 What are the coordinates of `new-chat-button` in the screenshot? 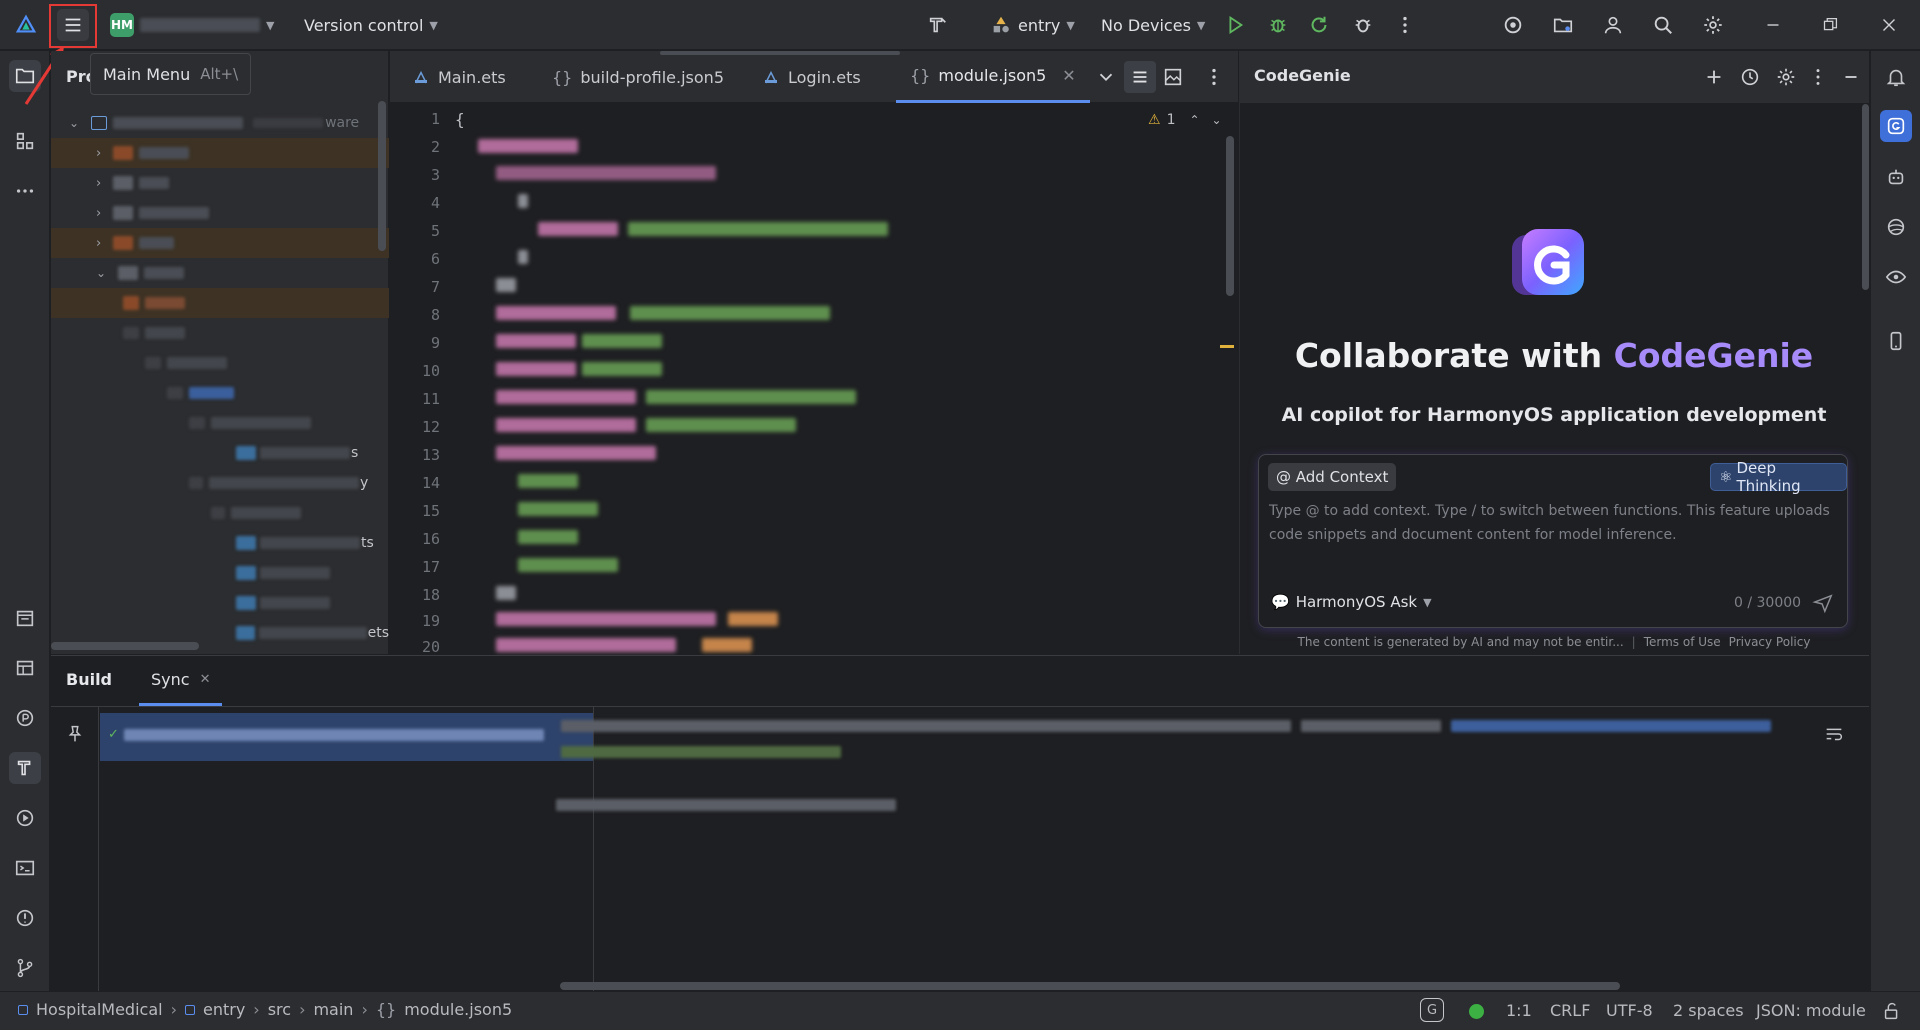 It's located at (1714, 77).